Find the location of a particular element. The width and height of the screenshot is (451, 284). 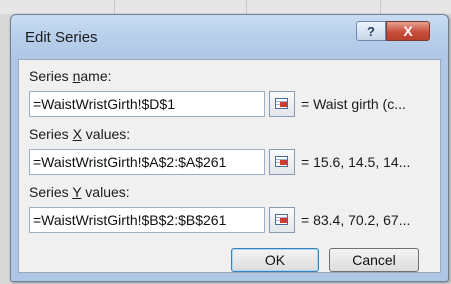

spreadsheet-backdrop is located at coordinates (225, 7).